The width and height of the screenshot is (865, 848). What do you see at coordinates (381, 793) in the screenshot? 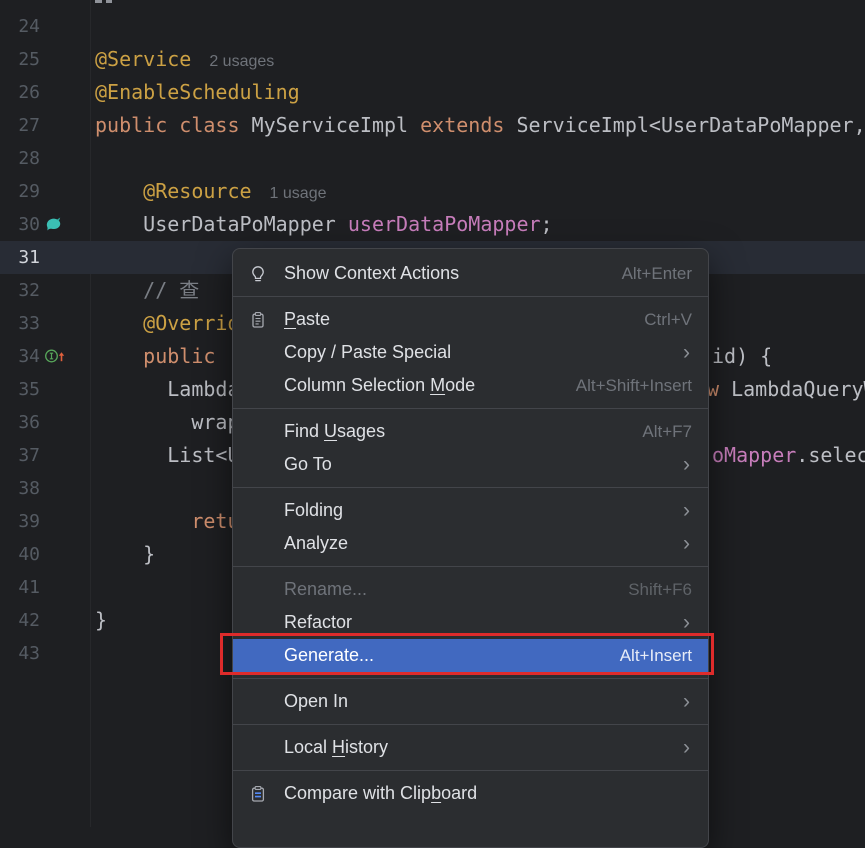
I see `menu-item-label: Compare with Clipboard` at bounding box center [381, 793].